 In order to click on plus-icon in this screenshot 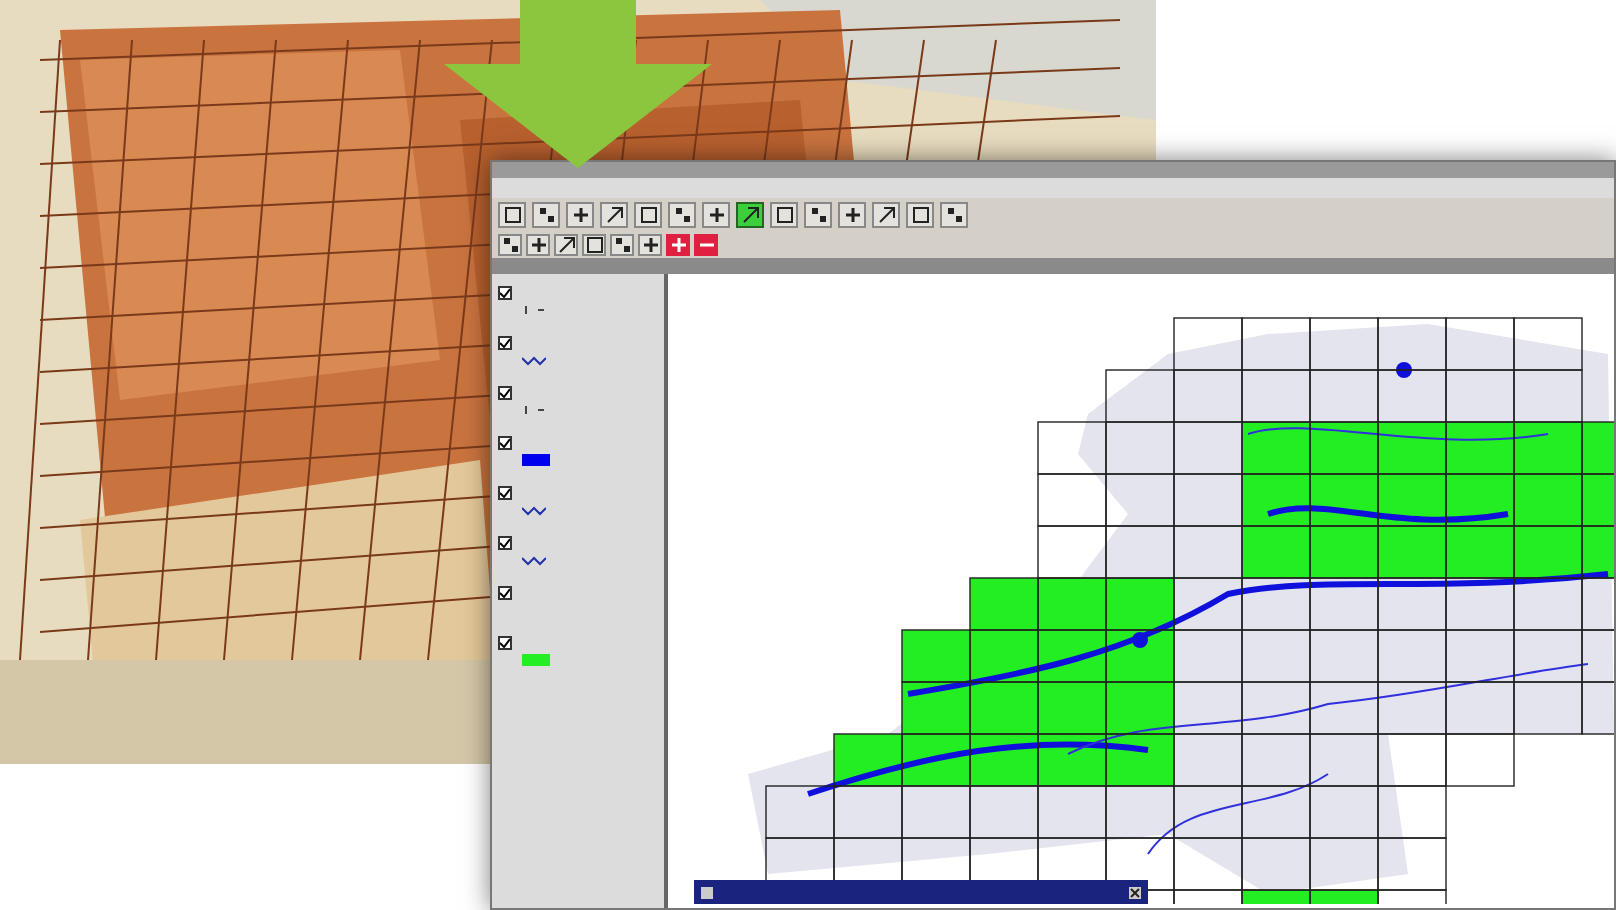, I will do `click(678, 244)`.